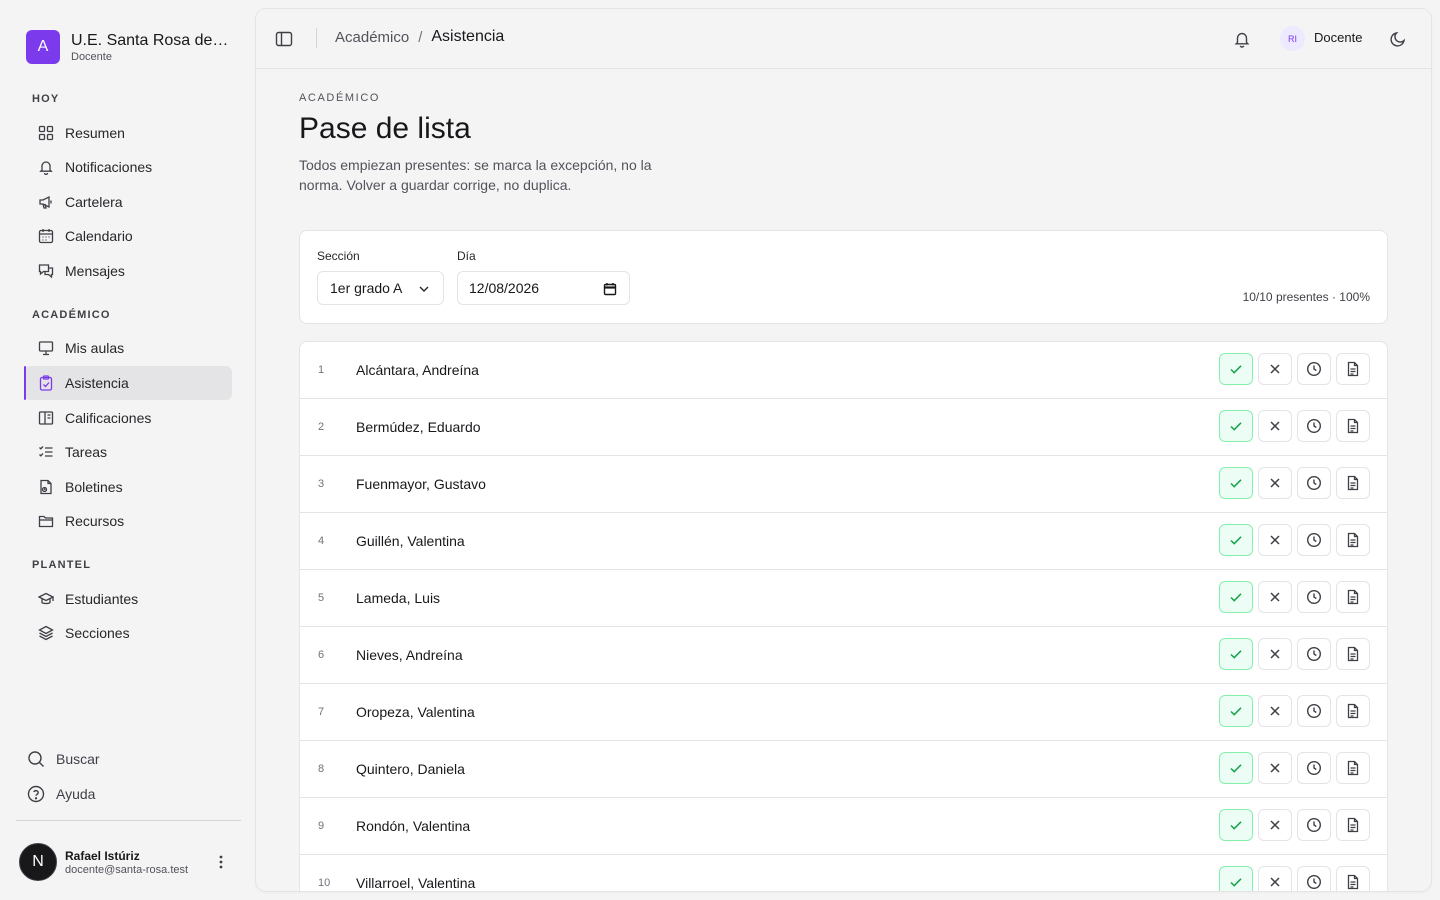  I want to click on section-value: 1er grado A, so click(366, 288).